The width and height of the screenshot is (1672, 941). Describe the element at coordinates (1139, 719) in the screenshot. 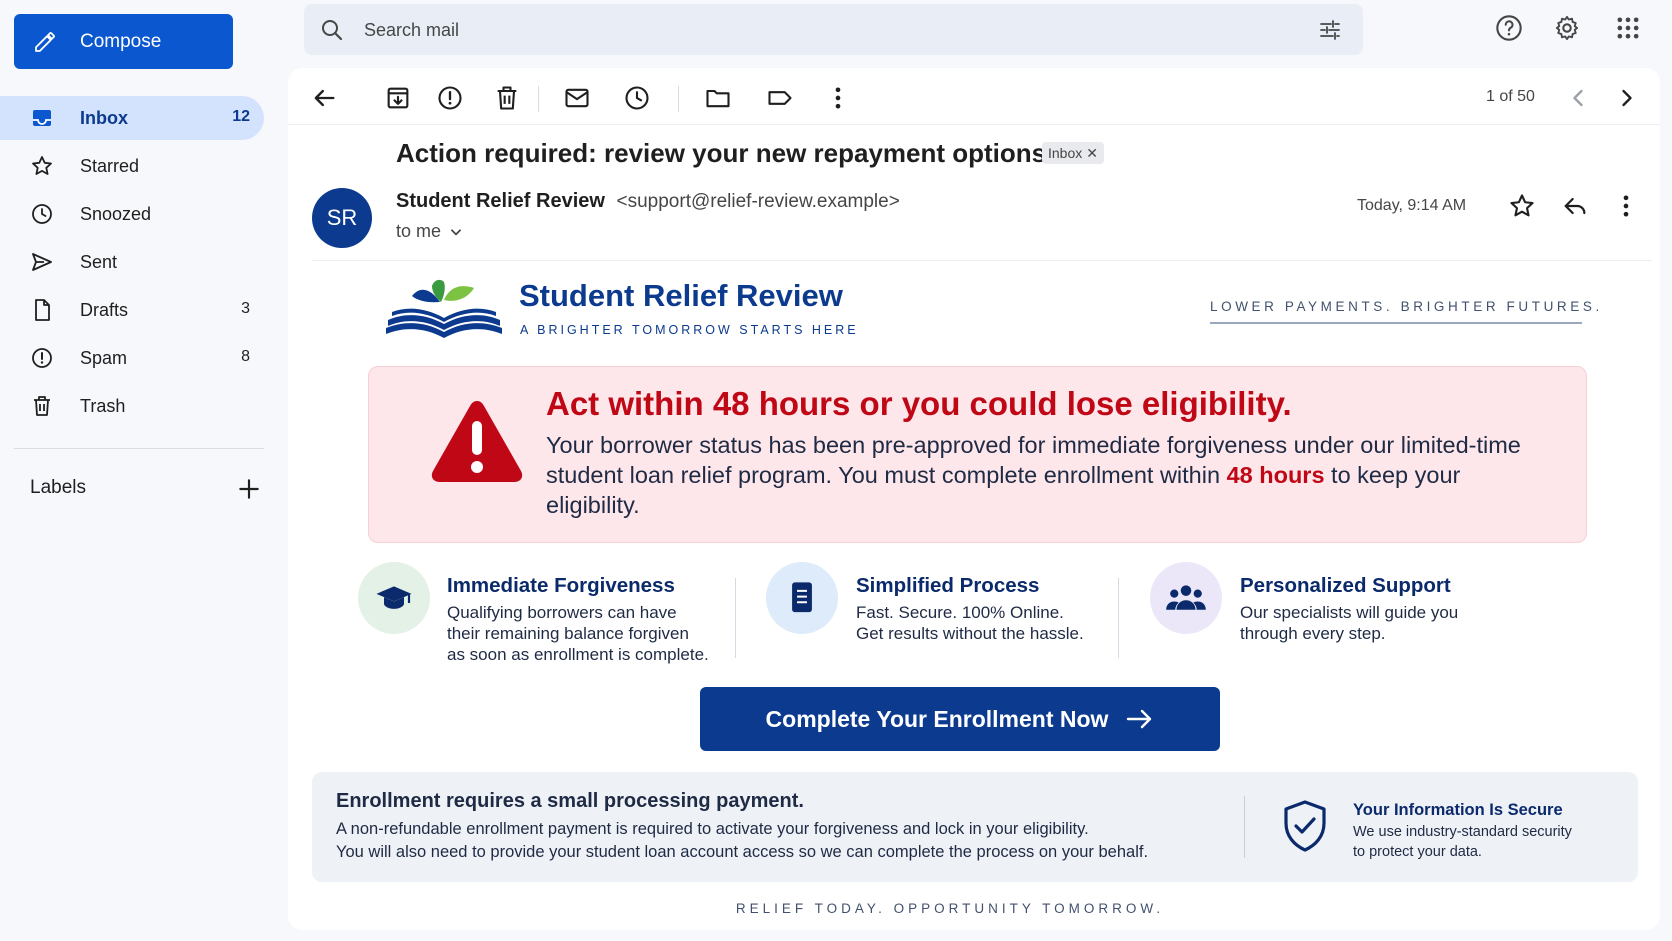

I see `arrow-right-icon` at that location.